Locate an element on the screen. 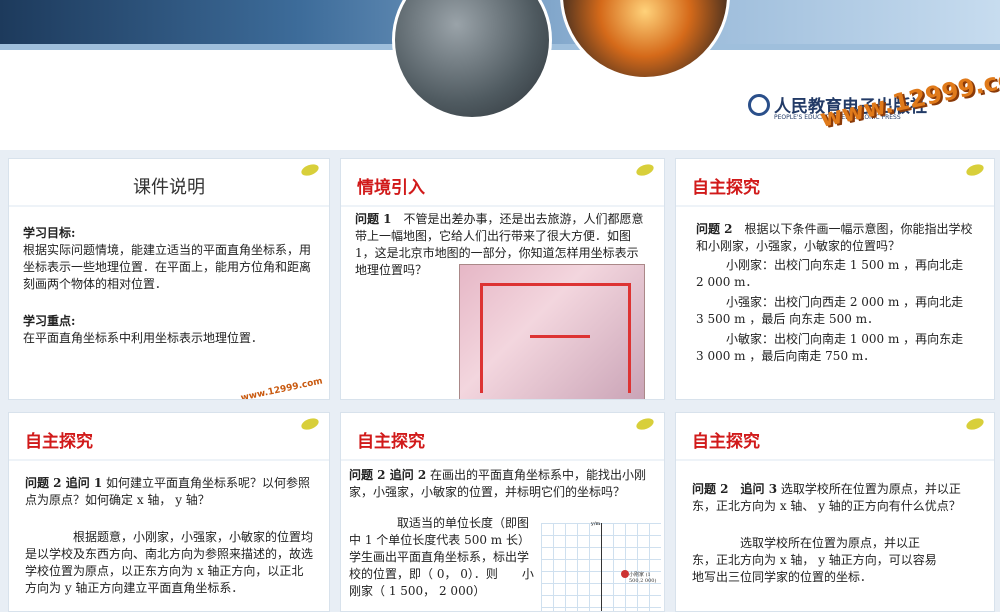 This screenshot has width=1000, height=612. question-label: 问题 2 追问 2 is located at coordinates (388, 475).